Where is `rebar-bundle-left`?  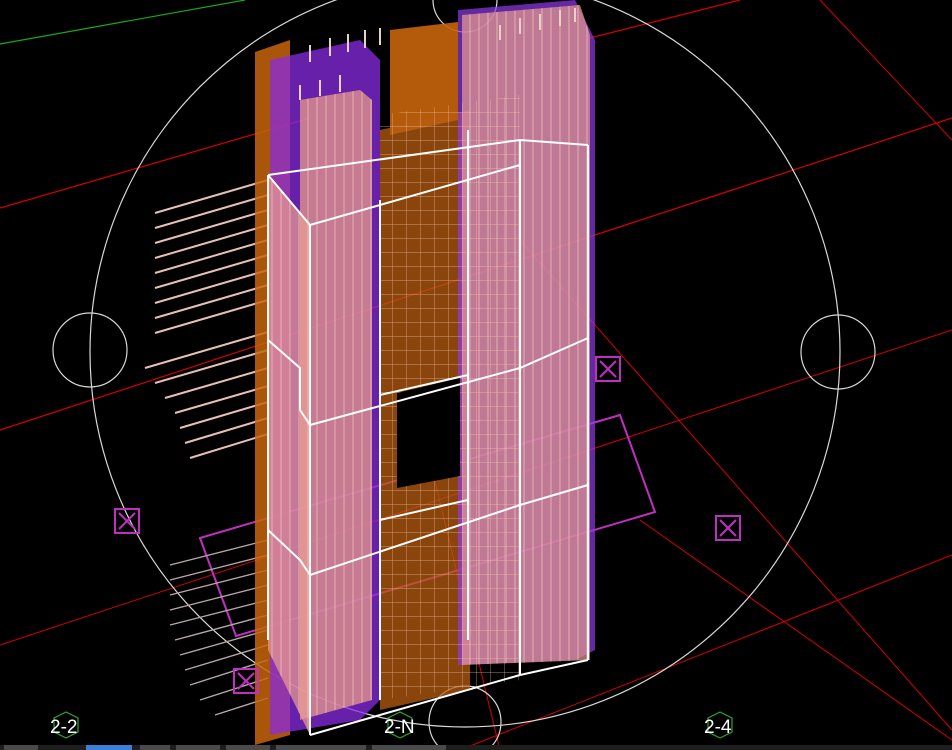
rebar-bundle-left is located at coordinates (206, 319).